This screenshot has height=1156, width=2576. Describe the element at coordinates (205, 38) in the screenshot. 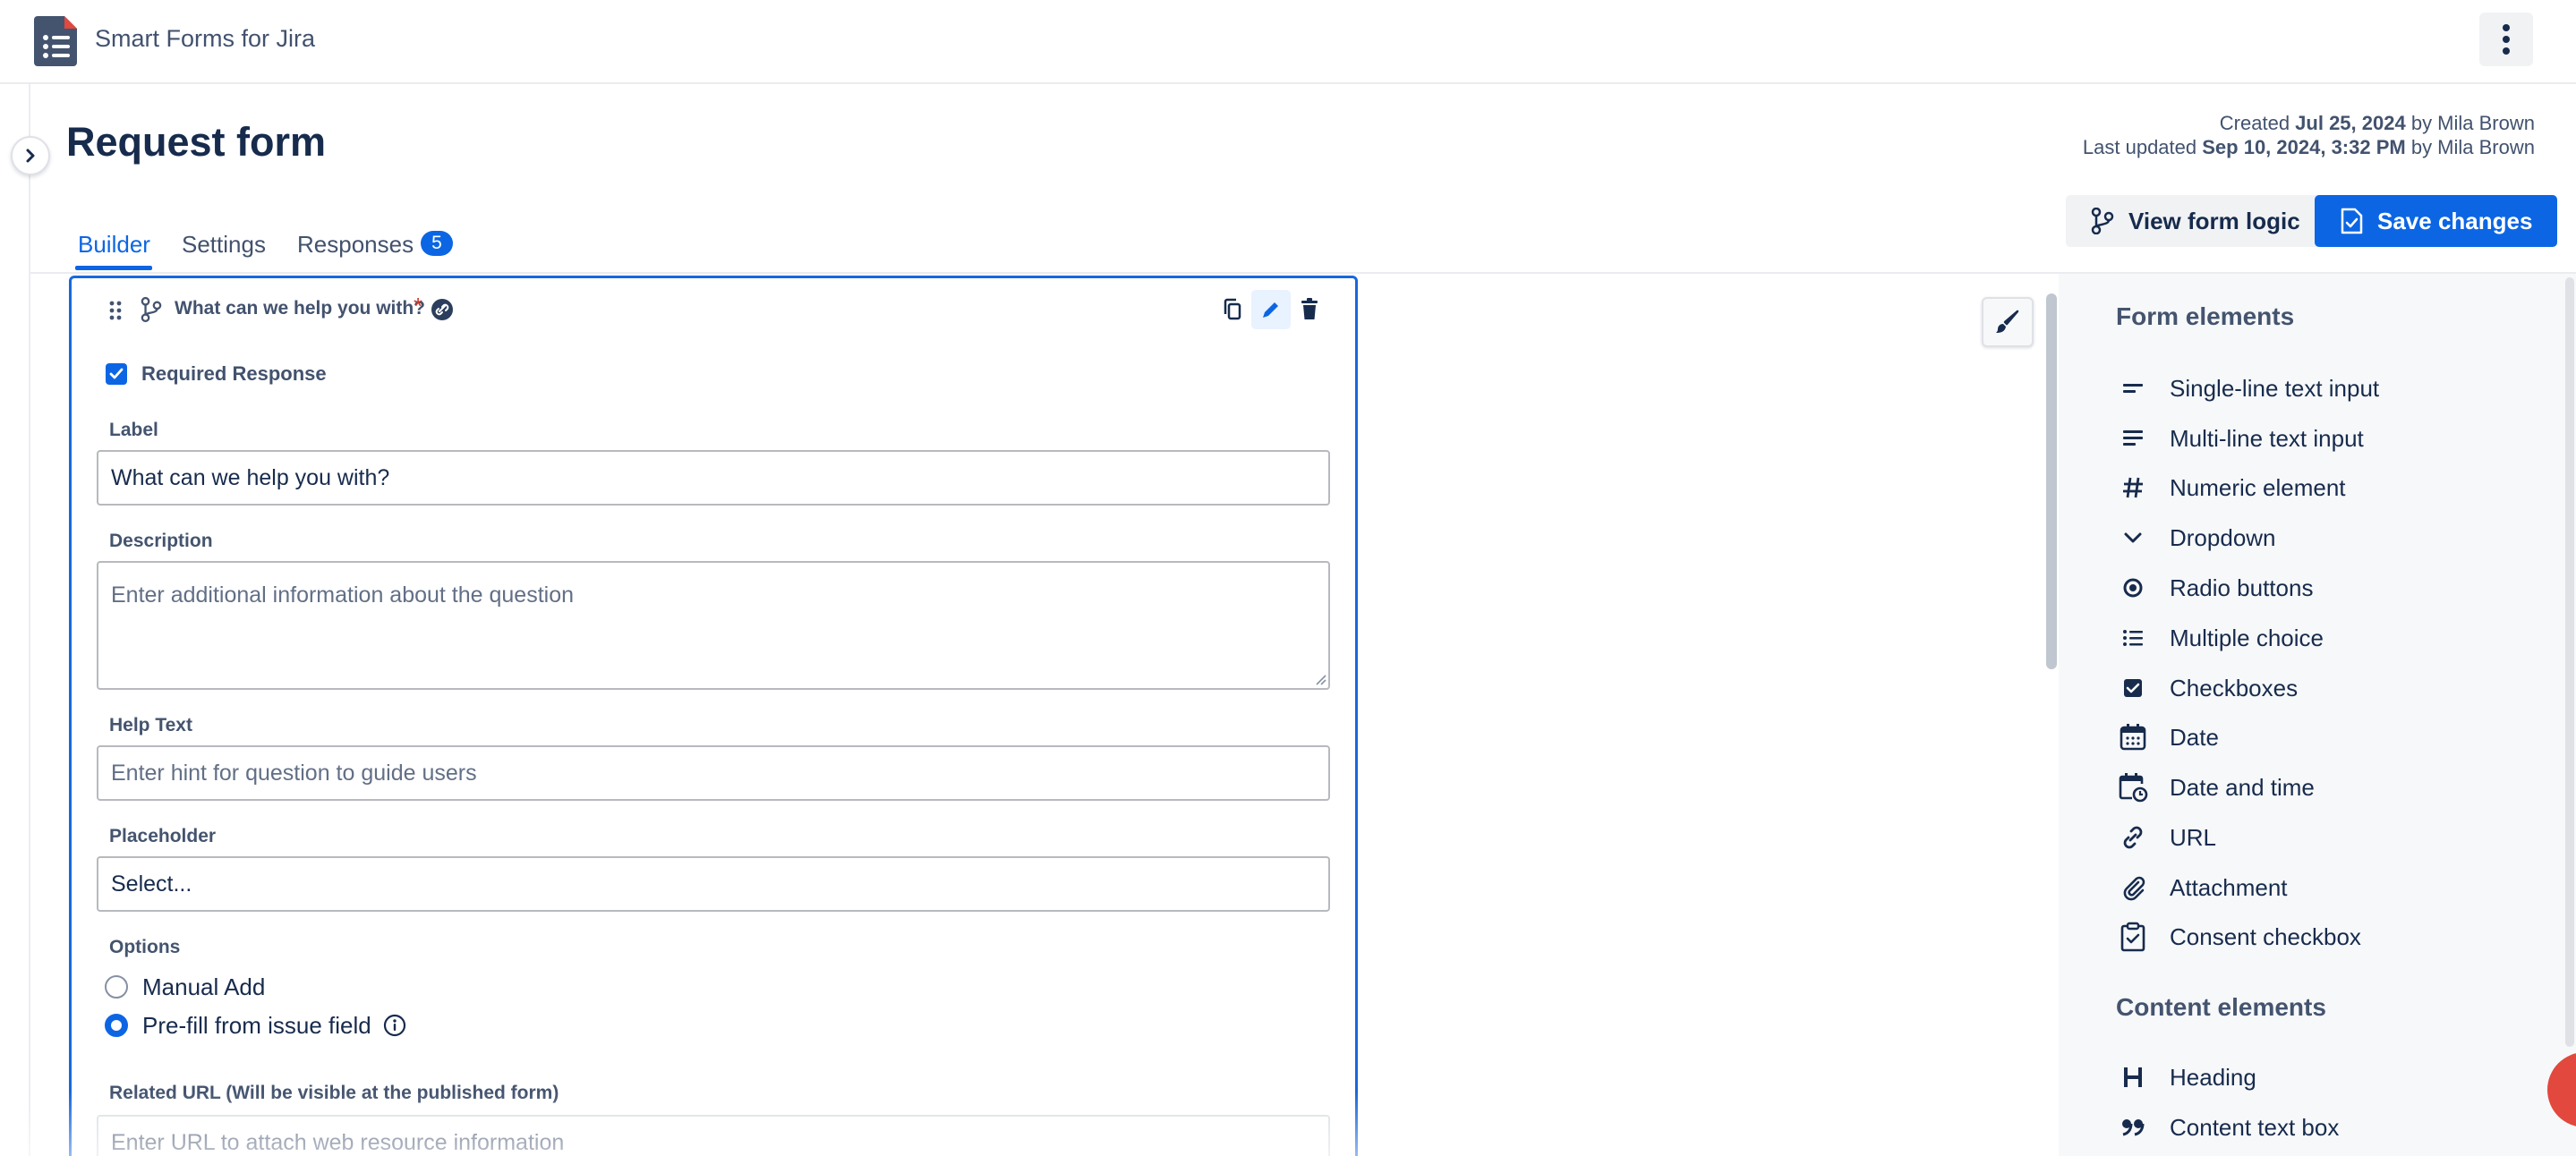

I see `app-title: Smart Forms for Jira` at that location.